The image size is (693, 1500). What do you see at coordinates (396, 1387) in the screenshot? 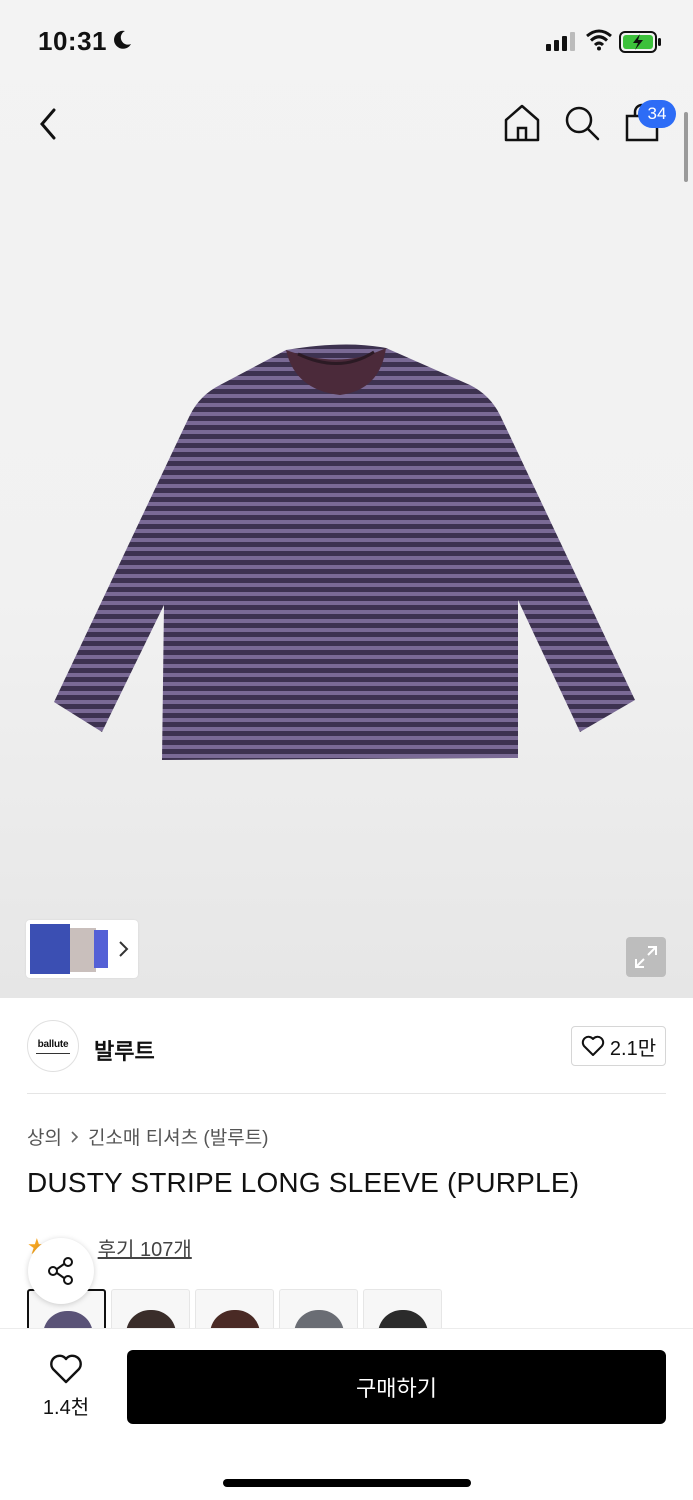
I see `buy-button: 구매하기` at bounding box center [396, 1387].